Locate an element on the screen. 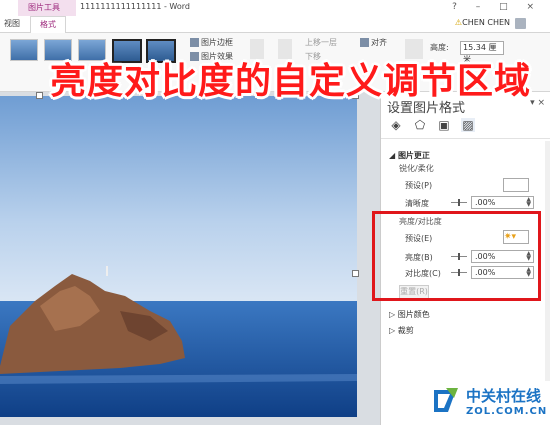 The width and height of the screenshot is (550, 425). align-icon is located at coordinates (364, 42).